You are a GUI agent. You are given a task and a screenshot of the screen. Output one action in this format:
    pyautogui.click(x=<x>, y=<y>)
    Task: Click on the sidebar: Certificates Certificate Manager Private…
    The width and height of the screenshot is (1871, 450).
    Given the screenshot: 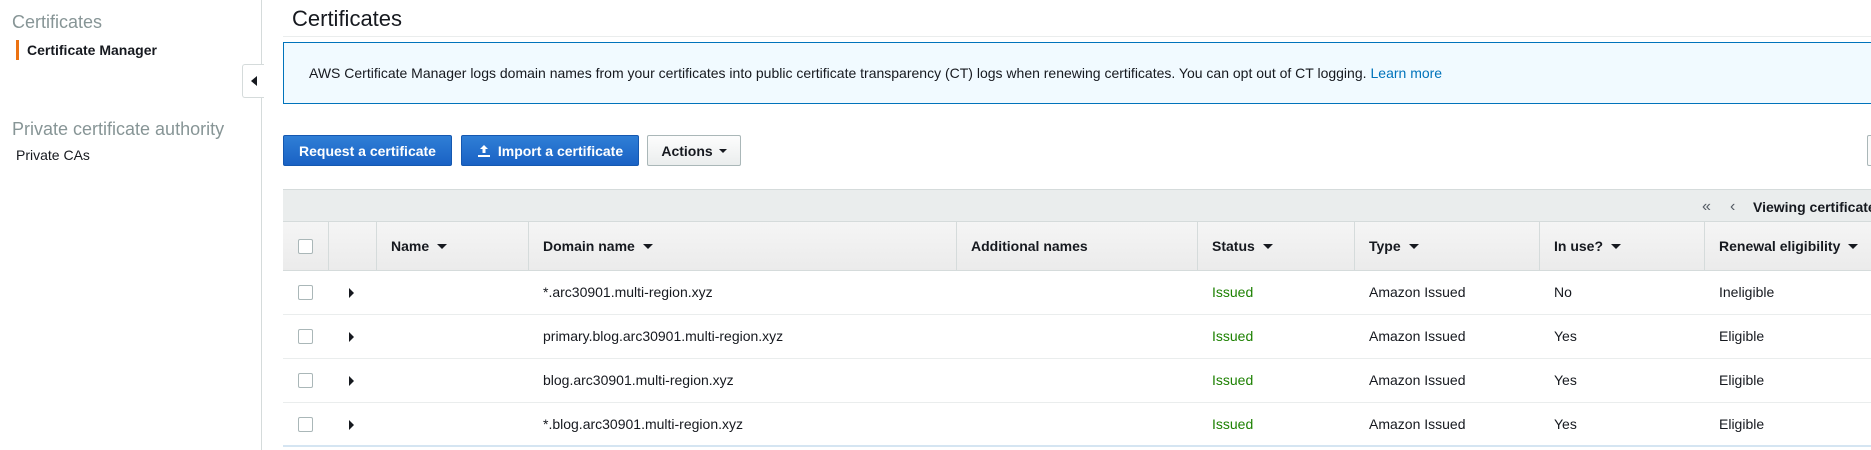 What is the action you would take?
    pyautogui.click(x=131, y=225)
    